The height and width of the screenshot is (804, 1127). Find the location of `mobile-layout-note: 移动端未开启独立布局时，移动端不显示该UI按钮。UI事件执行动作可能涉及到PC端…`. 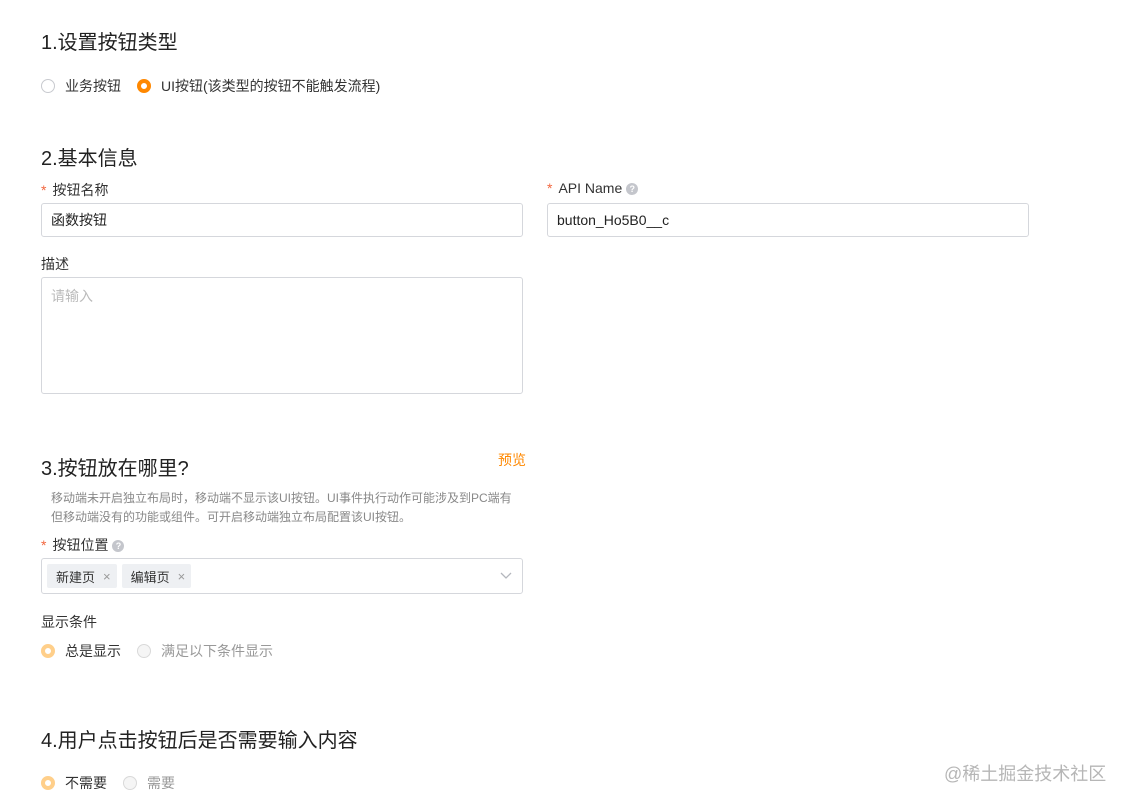

mobile-layout-note: 移动端未开启独立布局时，移动端不显示该UI按钮。UI事件执行动作可能涉及到PC端… is located at coordinates (281, 508).